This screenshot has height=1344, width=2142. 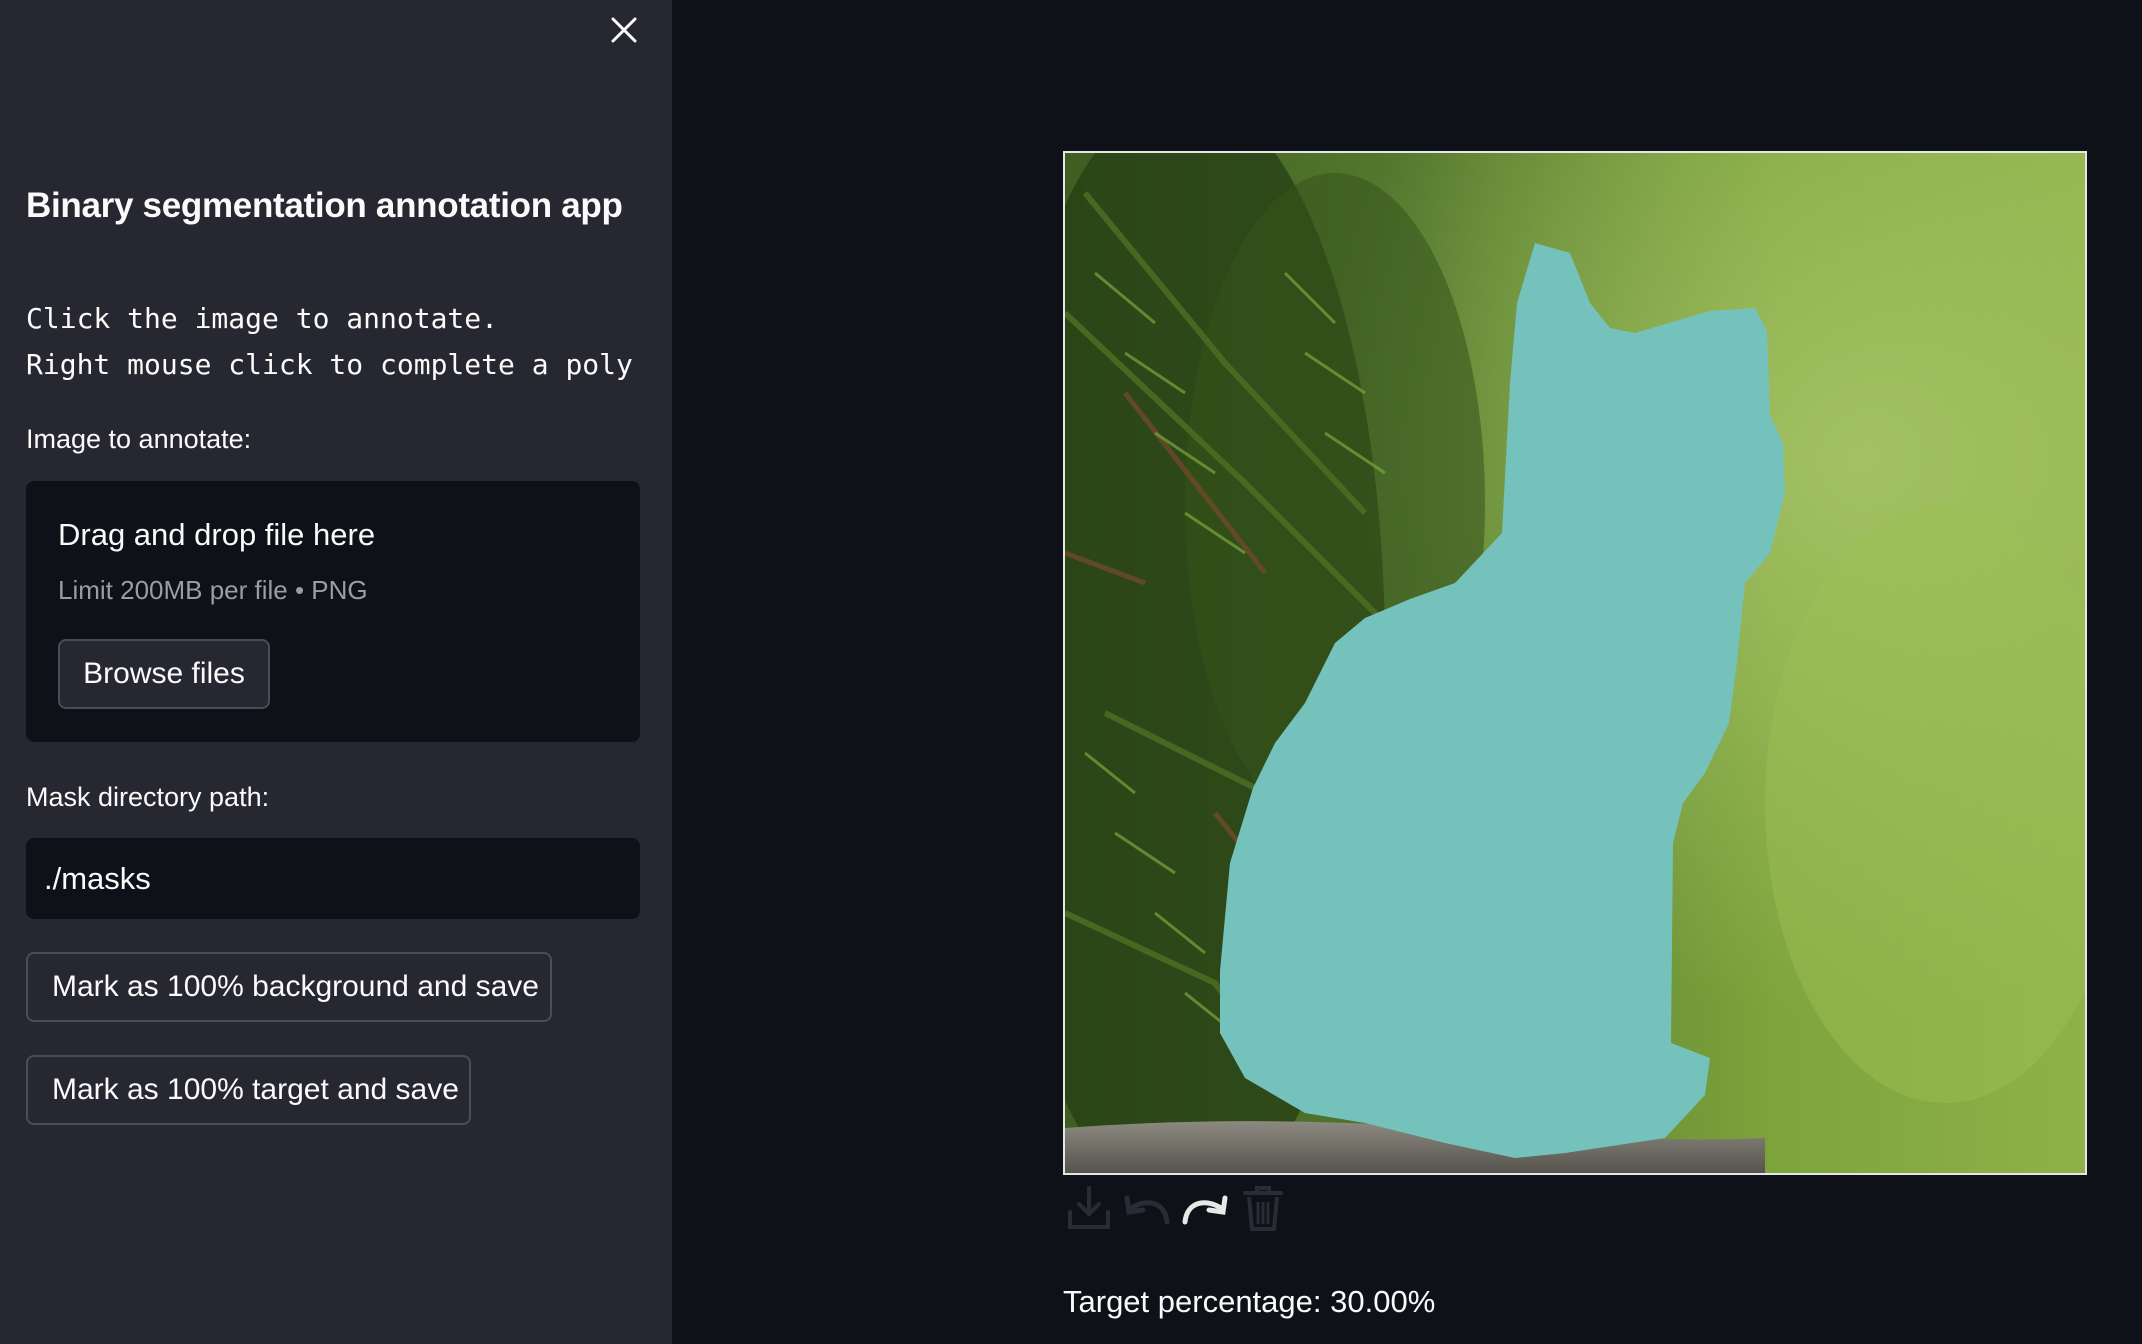 I want to click on mask-path-label: Mask directory path:, so click(x=148, y=797).